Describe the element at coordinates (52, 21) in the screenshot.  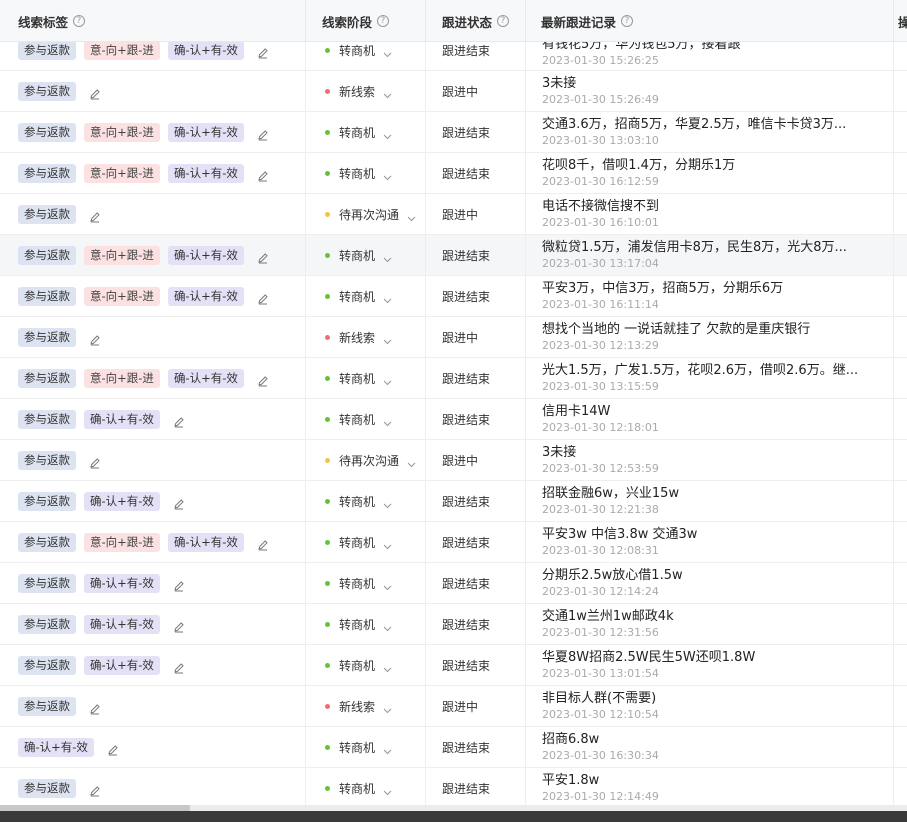
I see `col-header-lead-tags: 线索标签 ?` at that location.